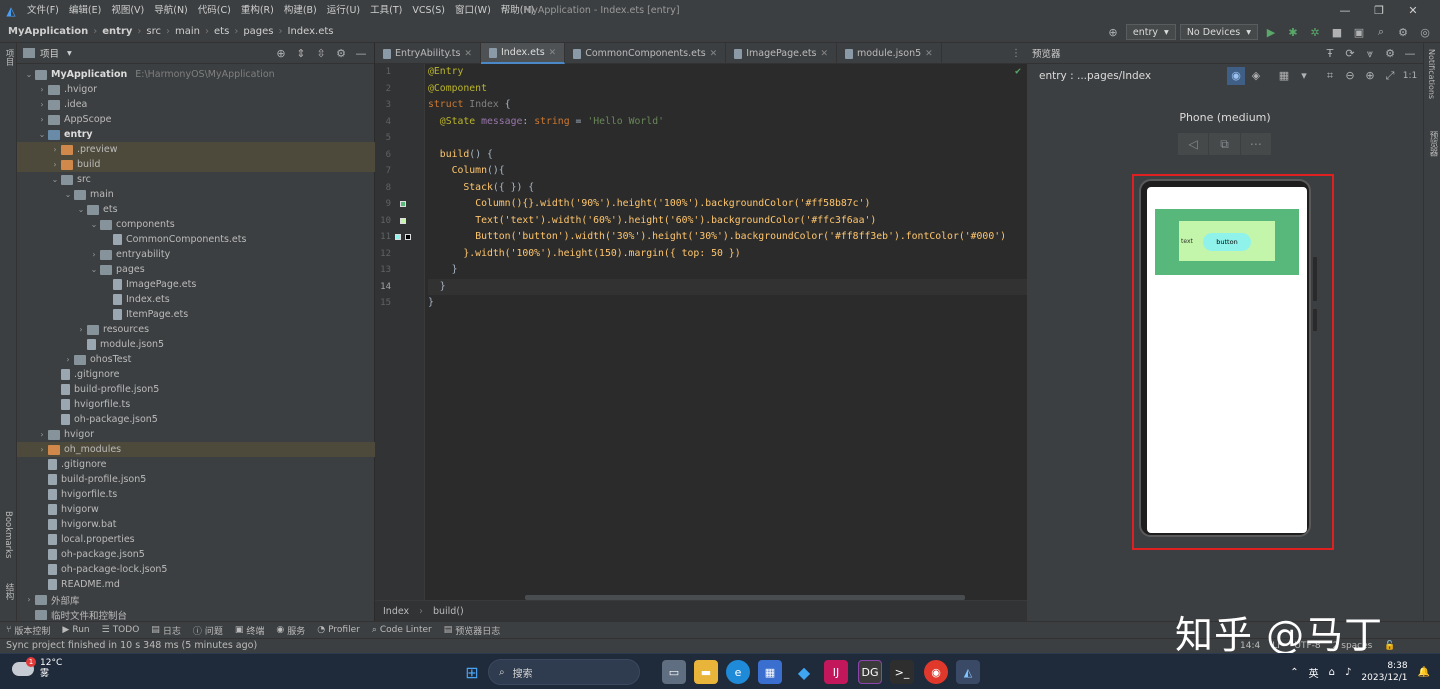 The width and height of the screenshot is (1440, 689). What do you see at coordinates (402, 630) in the screenshot?
I see `tool-code-linter: ⌕ Code Linter` at bounding box center [402, 630].